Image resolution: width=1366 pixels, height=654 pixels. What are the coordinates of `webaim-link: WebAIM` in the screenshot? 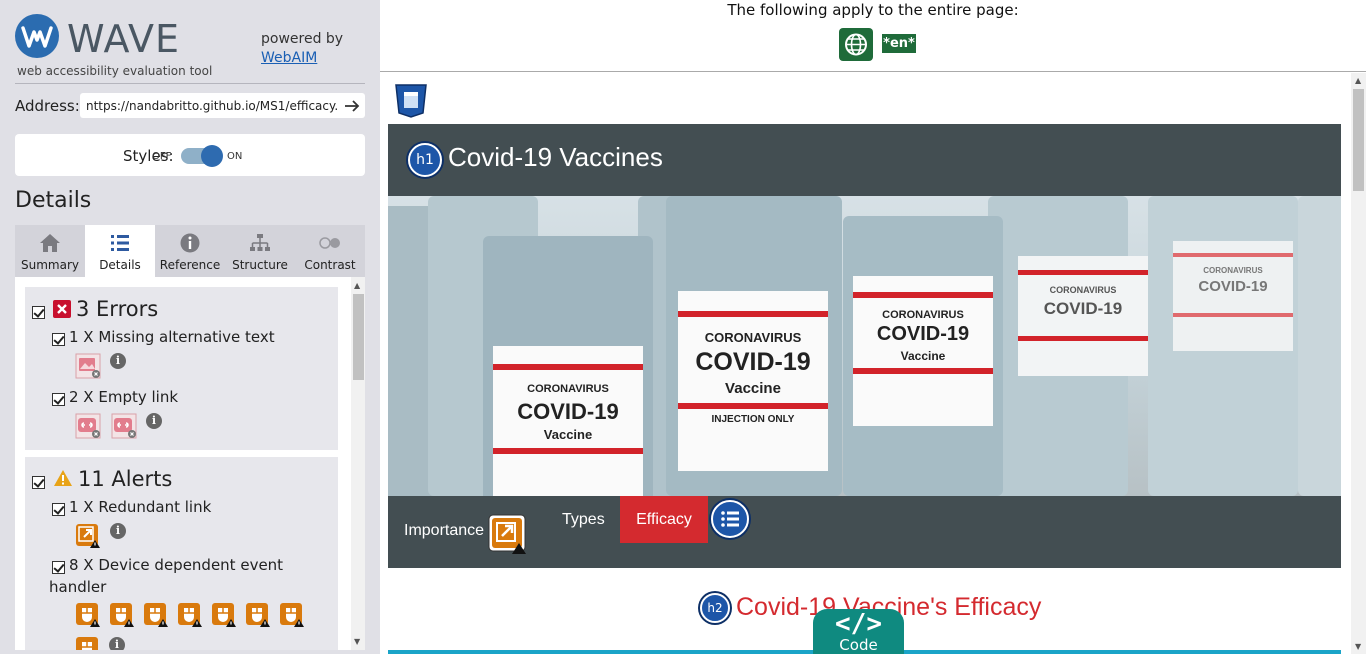 It's located at (289, 58).